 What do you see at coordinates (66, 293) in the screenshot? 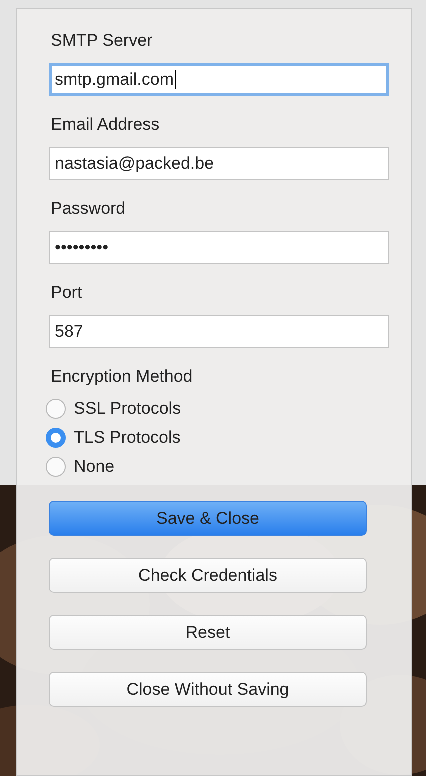
I see `field-label: Port` at bounding box center [66, 293].